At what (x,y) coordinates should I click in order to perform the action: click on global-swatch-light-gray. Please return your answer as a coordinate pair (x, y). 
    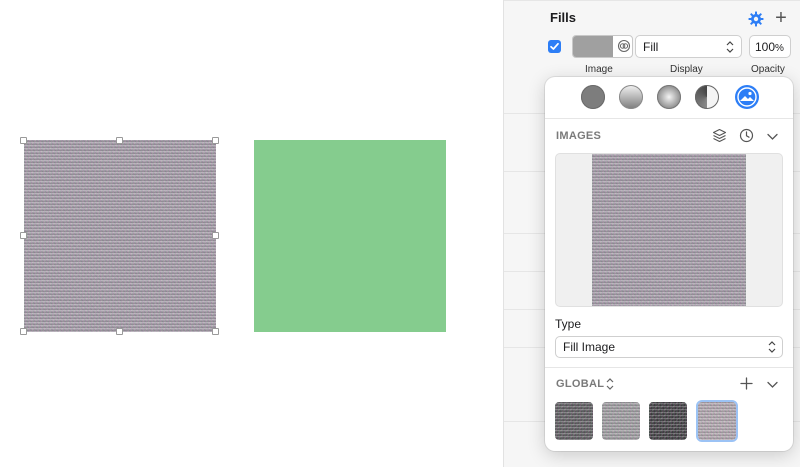
    Looking at the image, I should click on (621, 421).